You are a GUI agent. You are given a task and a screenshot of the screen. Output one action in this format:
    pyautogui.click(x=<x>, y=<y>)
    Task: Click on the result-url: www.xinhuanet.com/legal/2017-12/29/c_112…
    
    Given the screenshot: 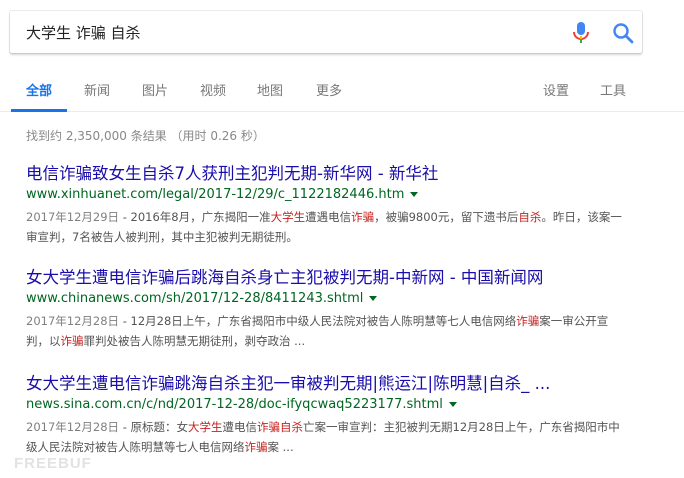 What is the action you would take?
    pyautogui.click(x=215, y=194)
    